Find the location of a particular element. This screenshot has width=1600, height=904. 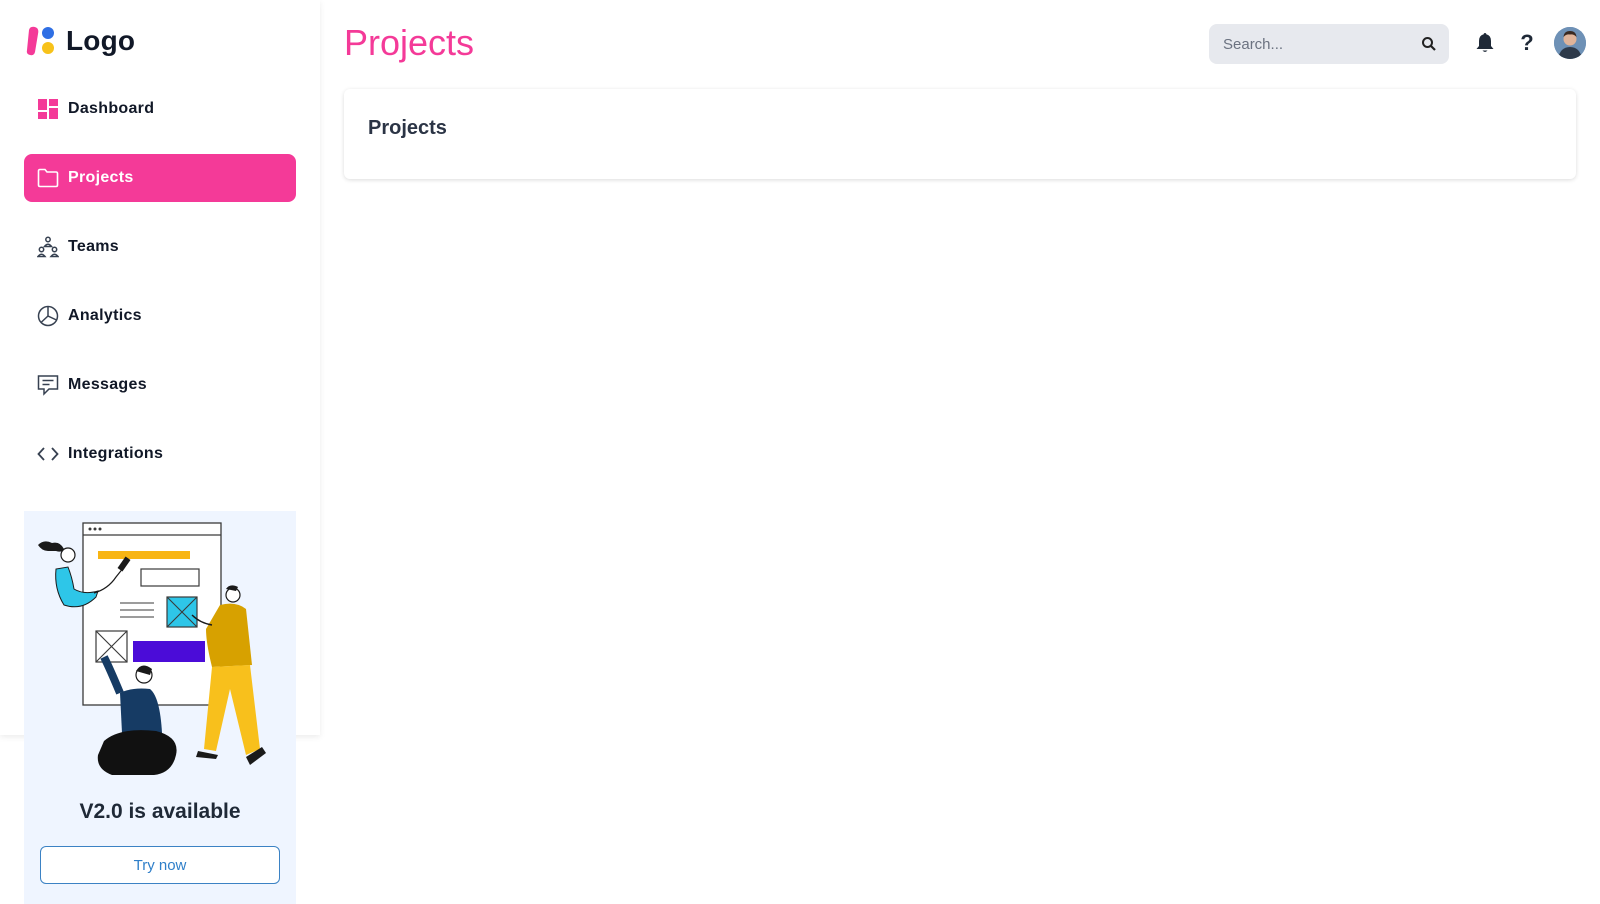

message-icon is located at coordinates (48, 385).